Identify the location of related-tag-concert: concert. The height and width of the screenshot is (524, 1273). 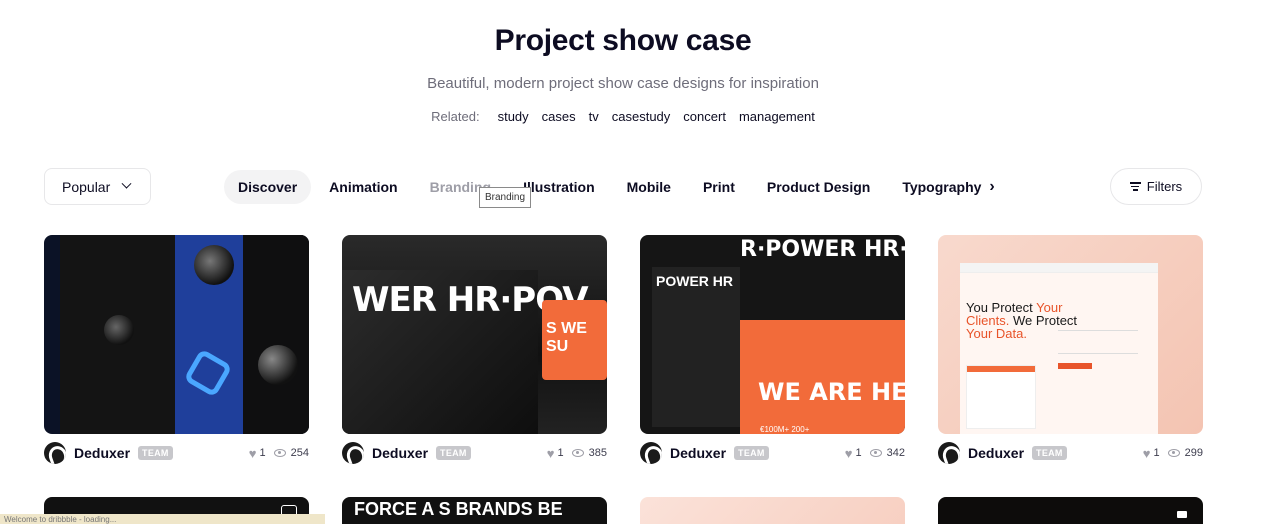
(704, 116).